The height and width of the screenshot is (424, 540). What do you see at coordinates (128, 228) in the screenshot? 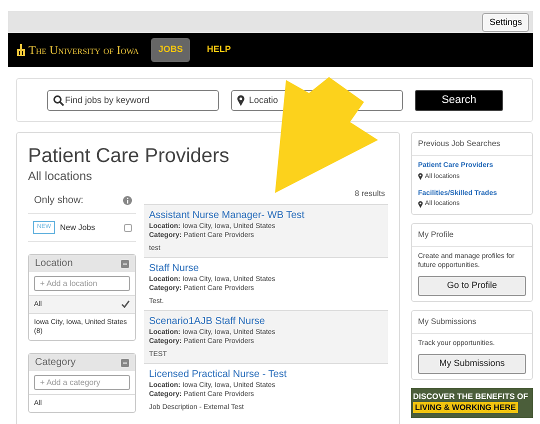
I see `new-jobs-checkbox` at bounding box center [128, 228].